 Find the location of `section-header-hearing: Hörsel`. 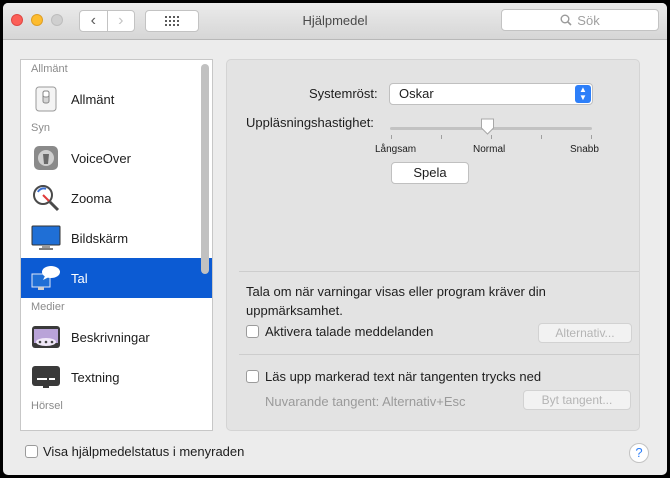

section-header-hearing: Hörsel is located at coordinates (47, 406).